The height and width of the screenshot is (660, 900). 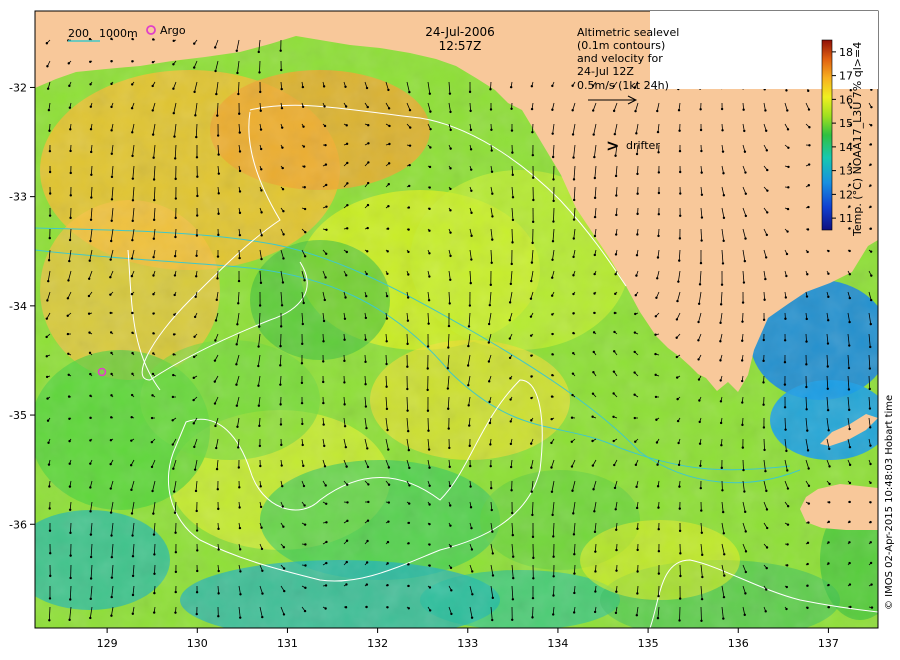 What do you see at coordinates (467, 643) in the screenshot?
I see `x-tick-label: 133` at bounding box center [467, 643].